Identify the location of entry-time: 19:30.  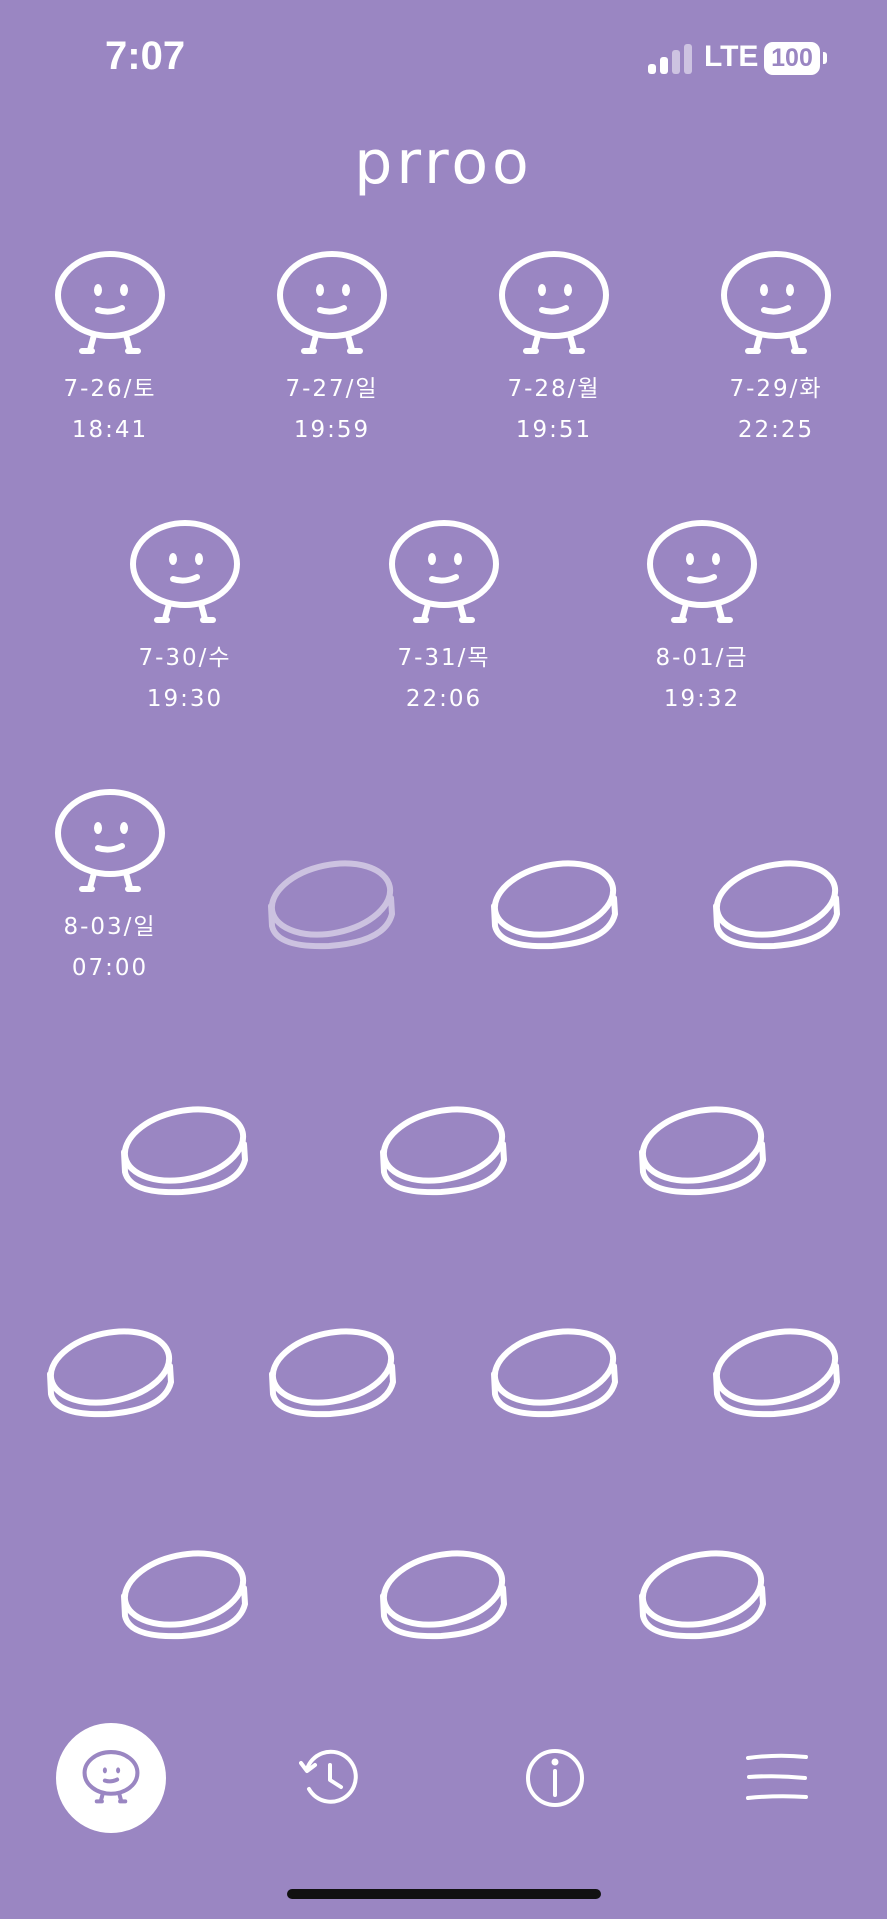
(185, 699).